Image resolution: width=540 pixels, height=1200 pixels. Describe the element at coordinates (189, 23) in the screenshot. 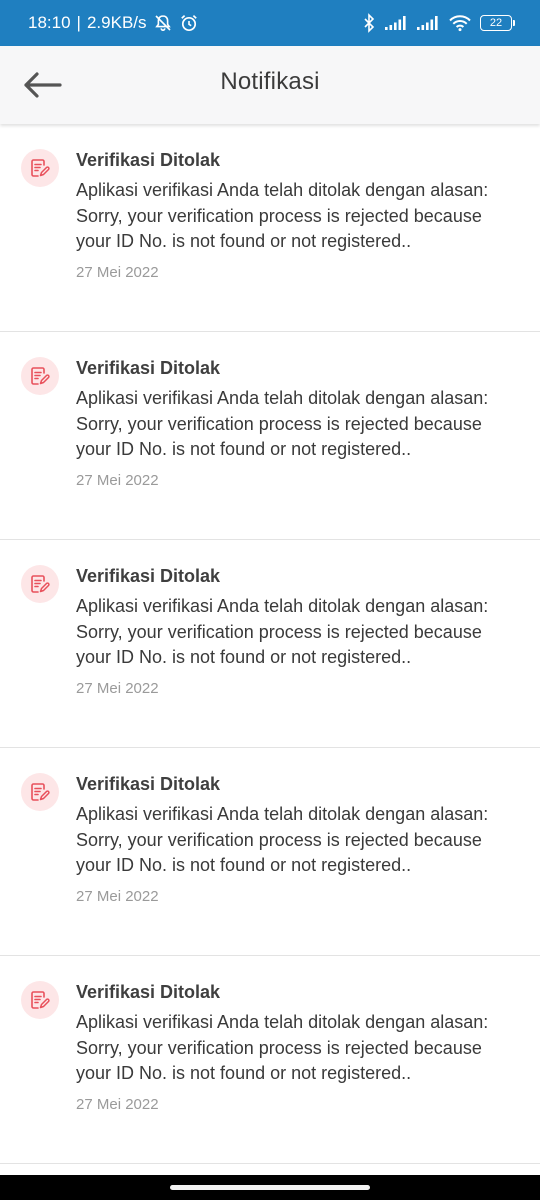

I see `alarm-icon` at that location.